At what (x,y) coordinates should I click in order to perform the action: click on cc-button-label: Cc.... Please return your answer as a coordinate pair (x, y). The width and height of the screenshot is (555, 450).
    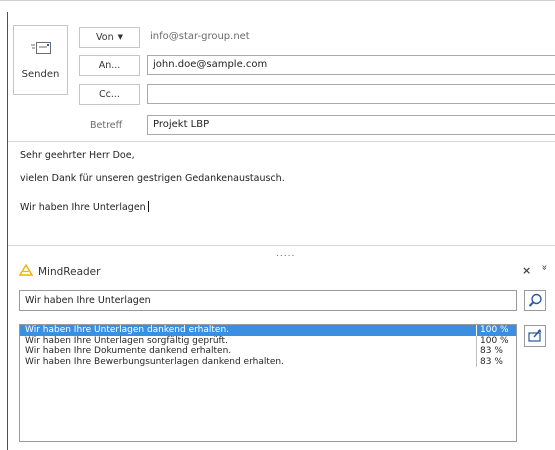
    Looking at the image, I should click on (109, 94).